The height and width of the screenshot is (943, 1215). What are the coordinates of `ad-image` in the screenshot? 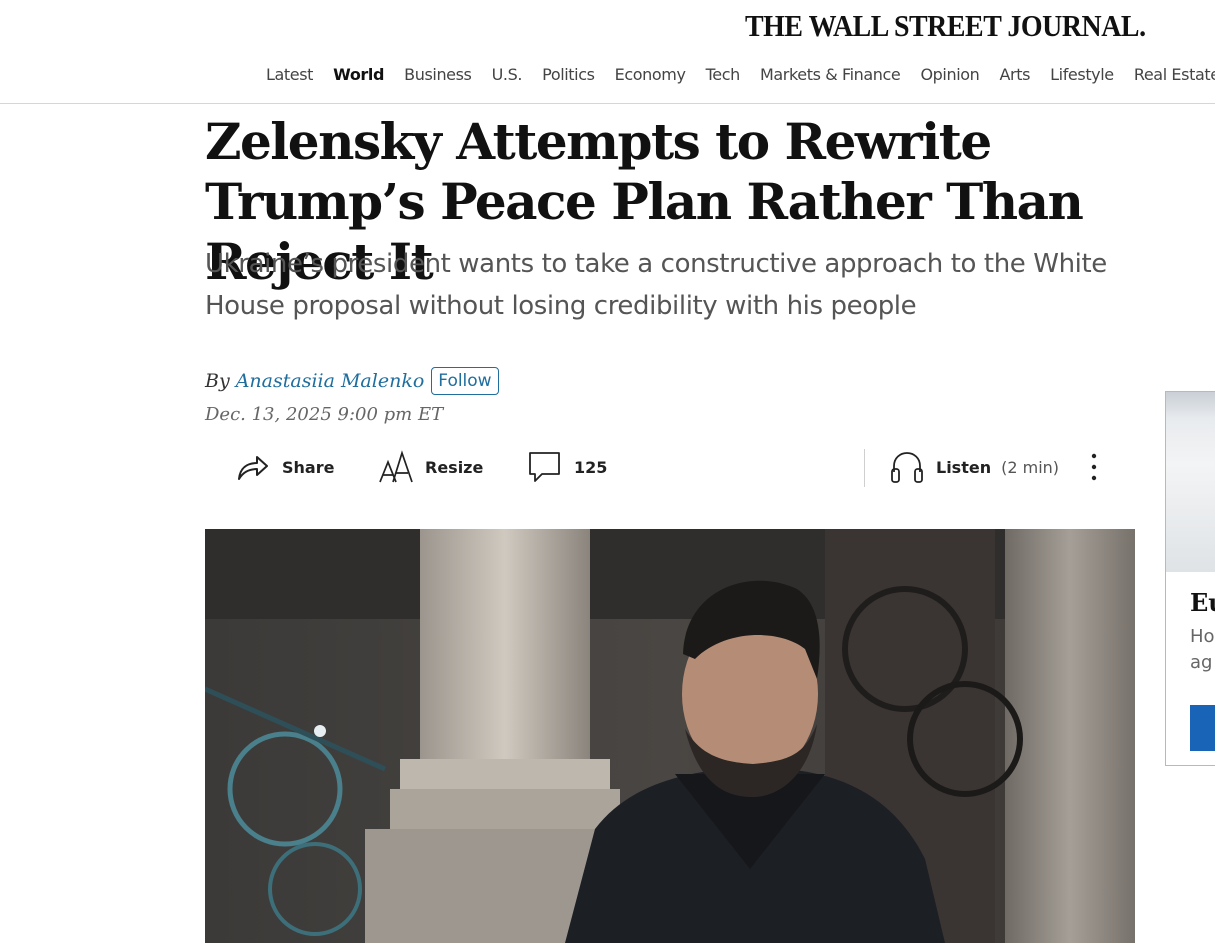 It's located at (1190, 482).